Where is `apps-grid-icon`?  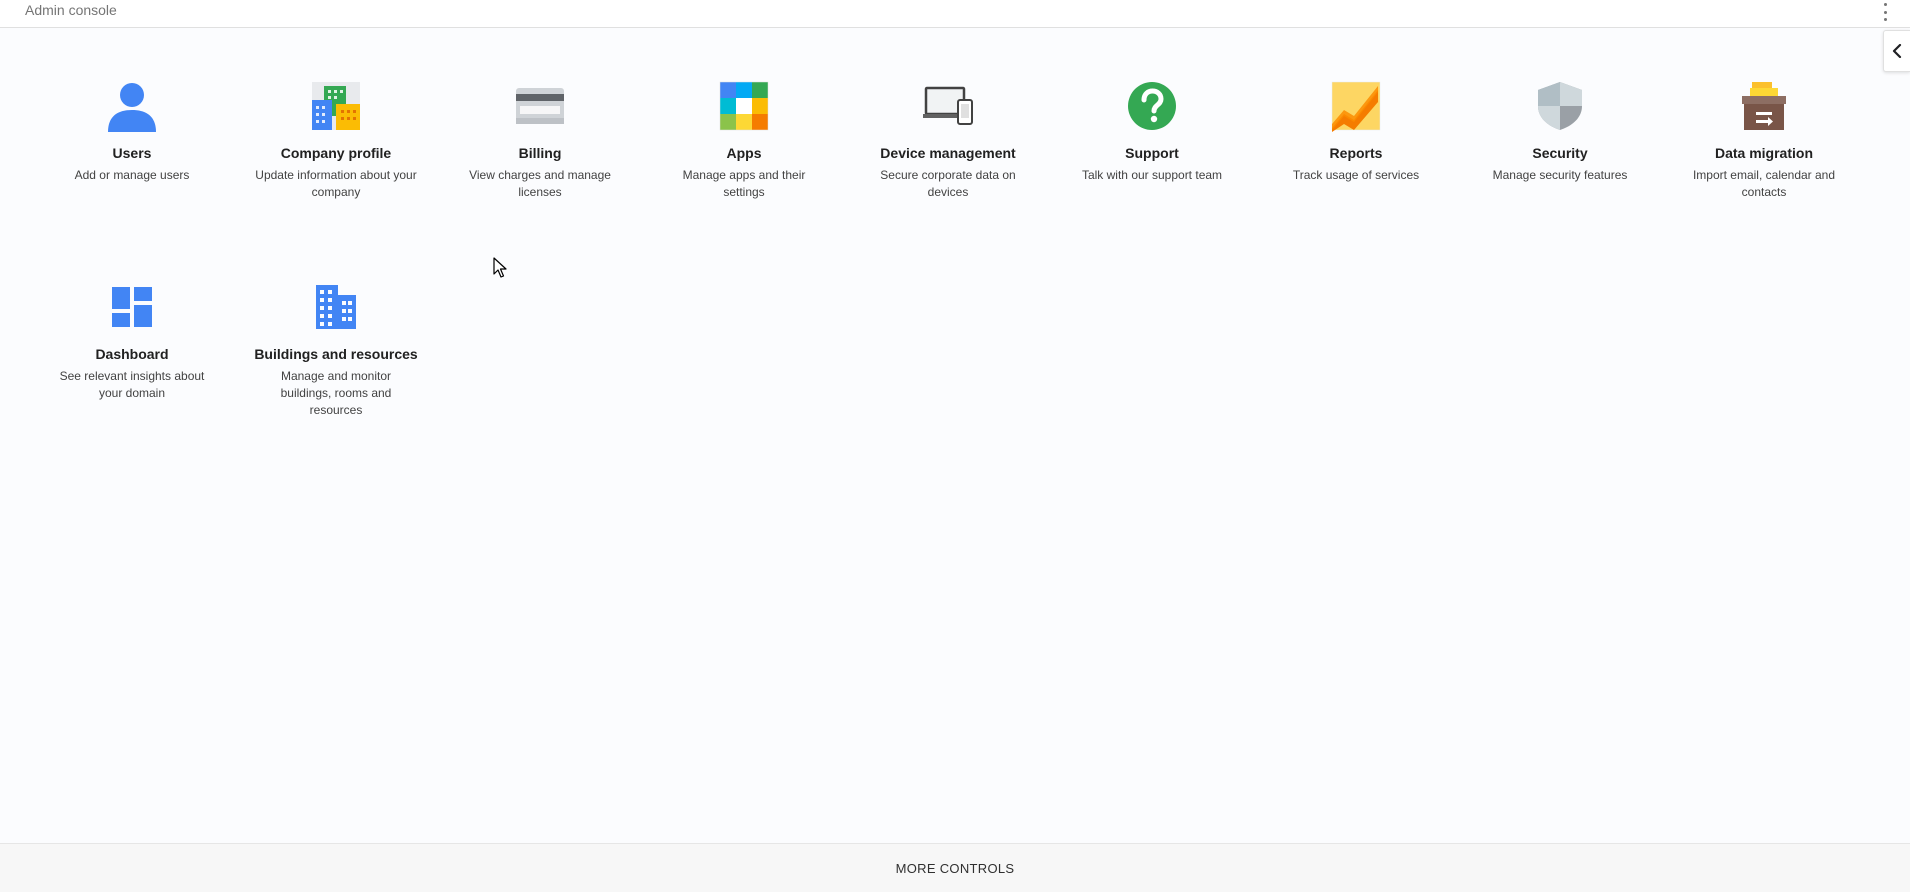 apps-grid-icon is located at coordinates (744, 106).